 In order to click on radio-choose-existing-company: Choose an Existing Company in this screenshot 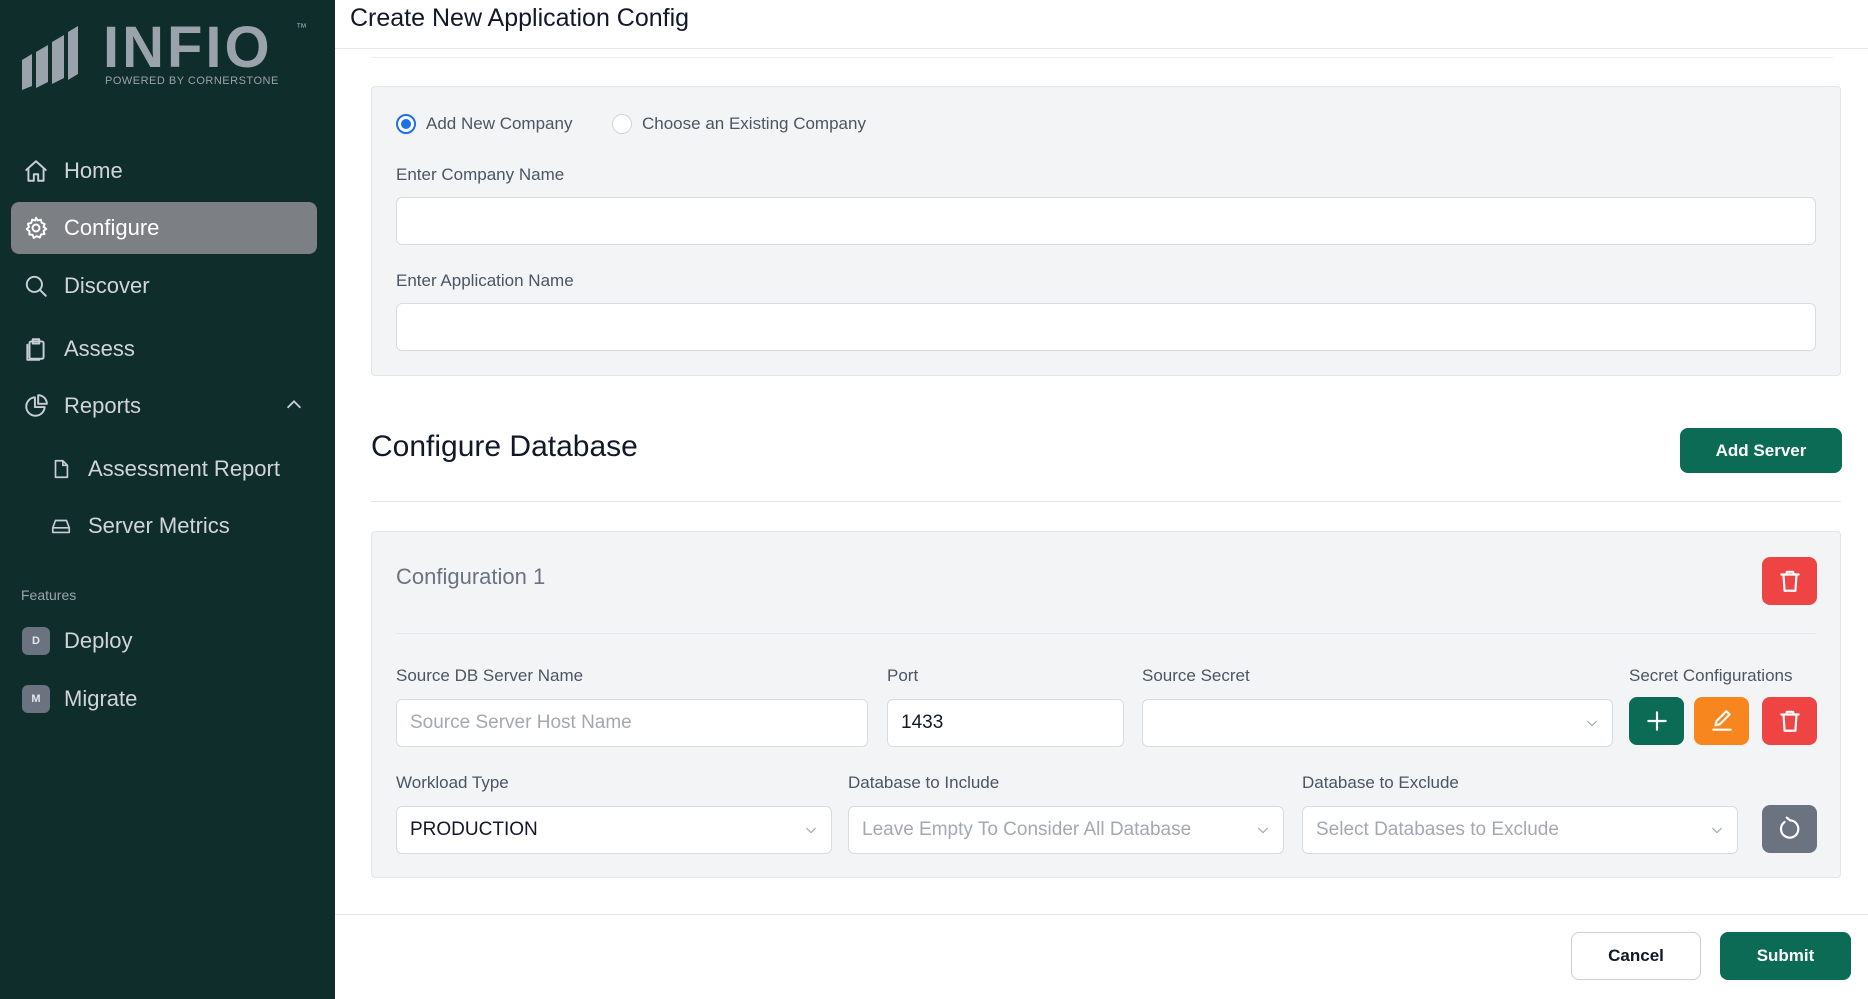, I will do `click(739, 124)`.